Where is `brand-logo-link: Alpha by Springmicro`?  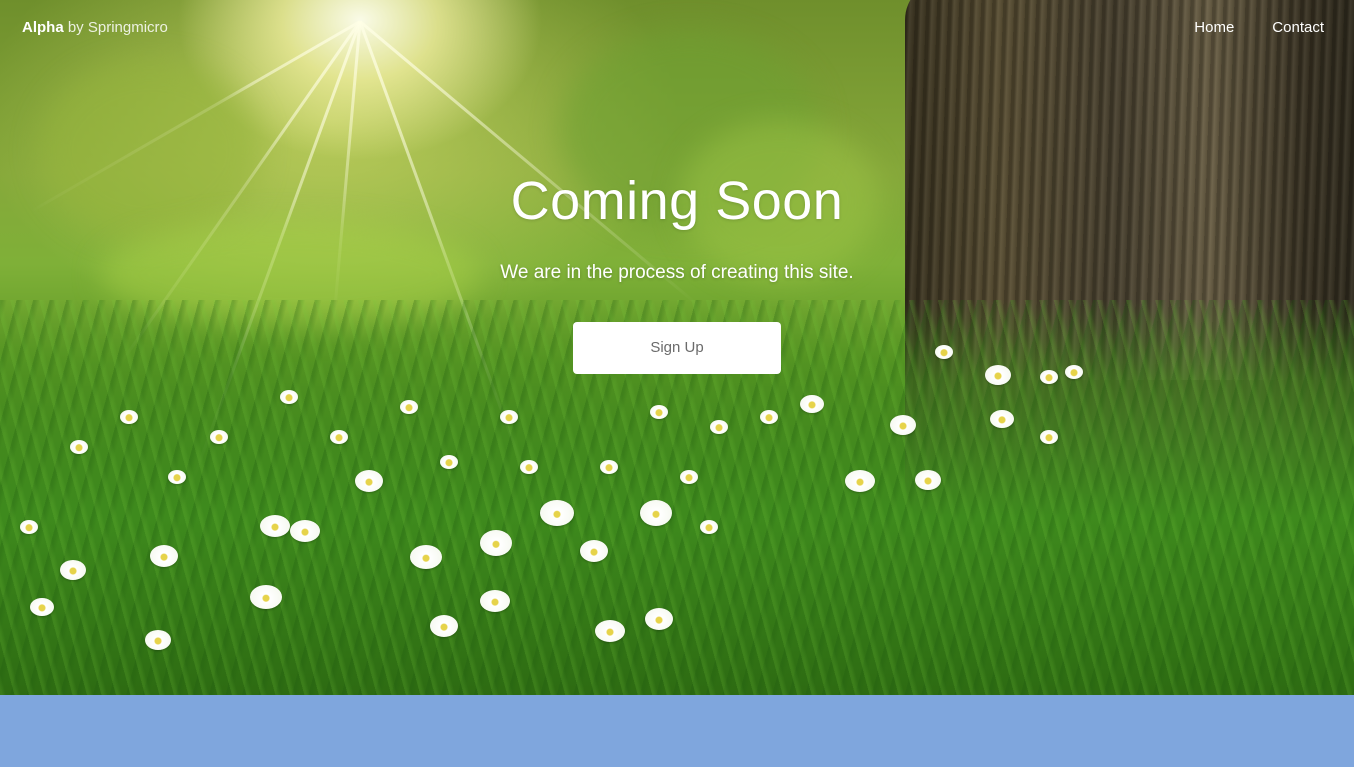
brand-logo-link: Alpha by Springmicro is located at coordinates (95, 27).